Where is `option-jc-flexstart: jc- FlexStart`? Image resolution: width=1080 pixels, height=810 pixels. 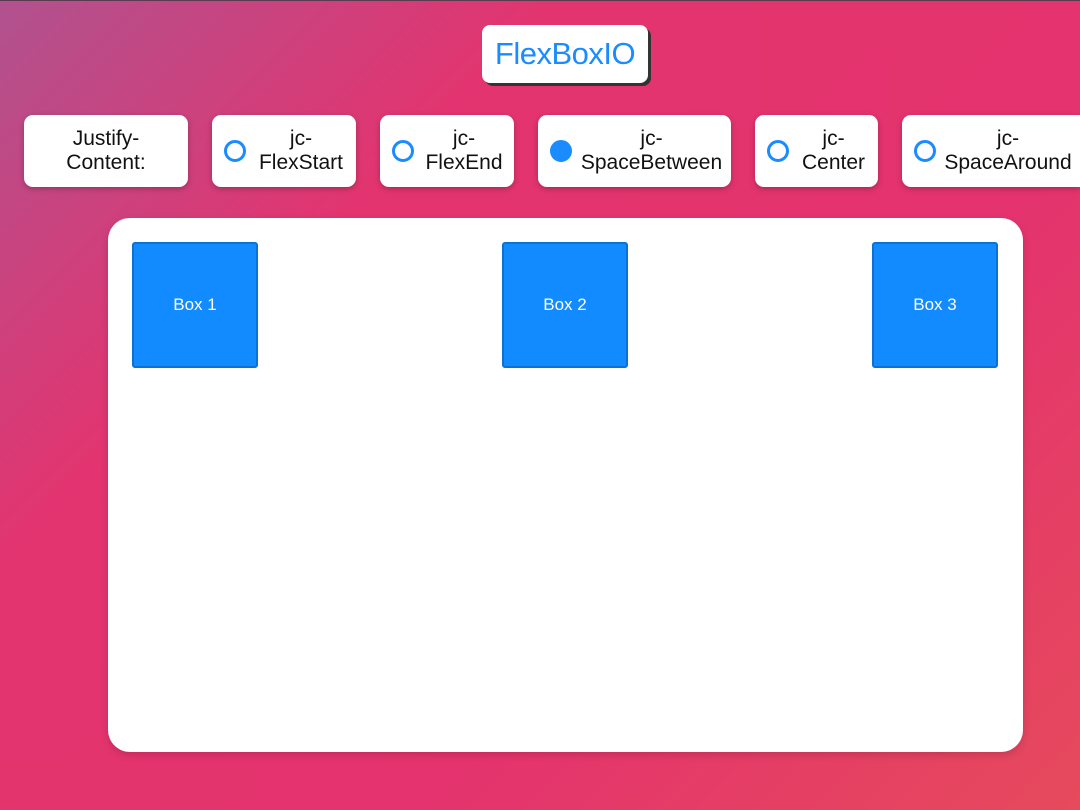
option-jc-flexstart: jc- FlexStart is located at coordinates (284, 151).